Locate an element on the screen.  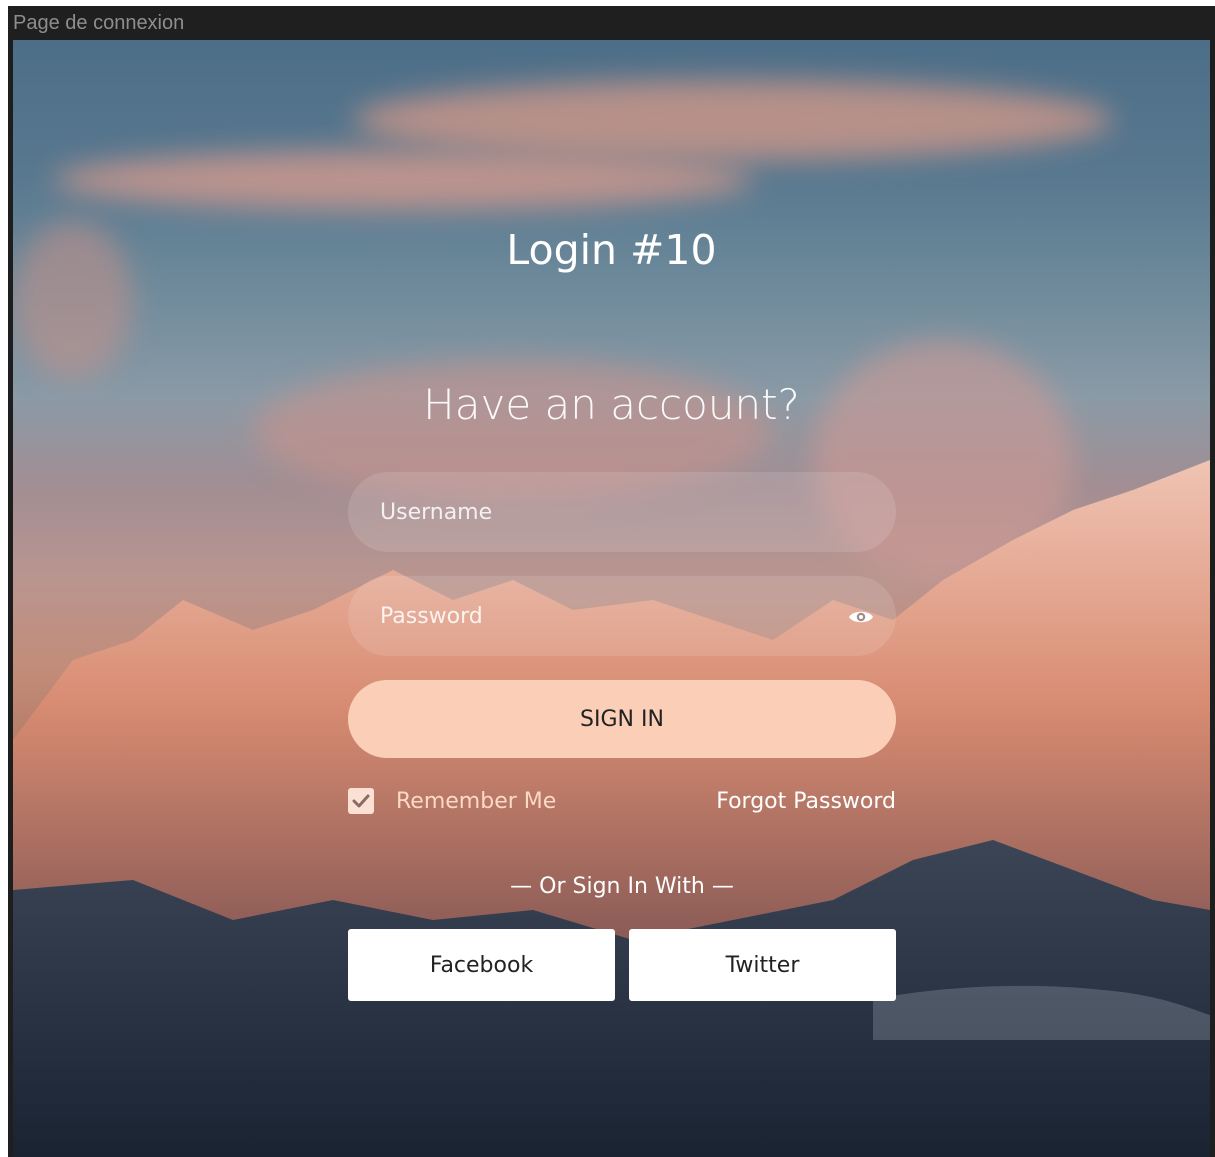
facebook-button: Facebook is located at coordinates (481, 965).